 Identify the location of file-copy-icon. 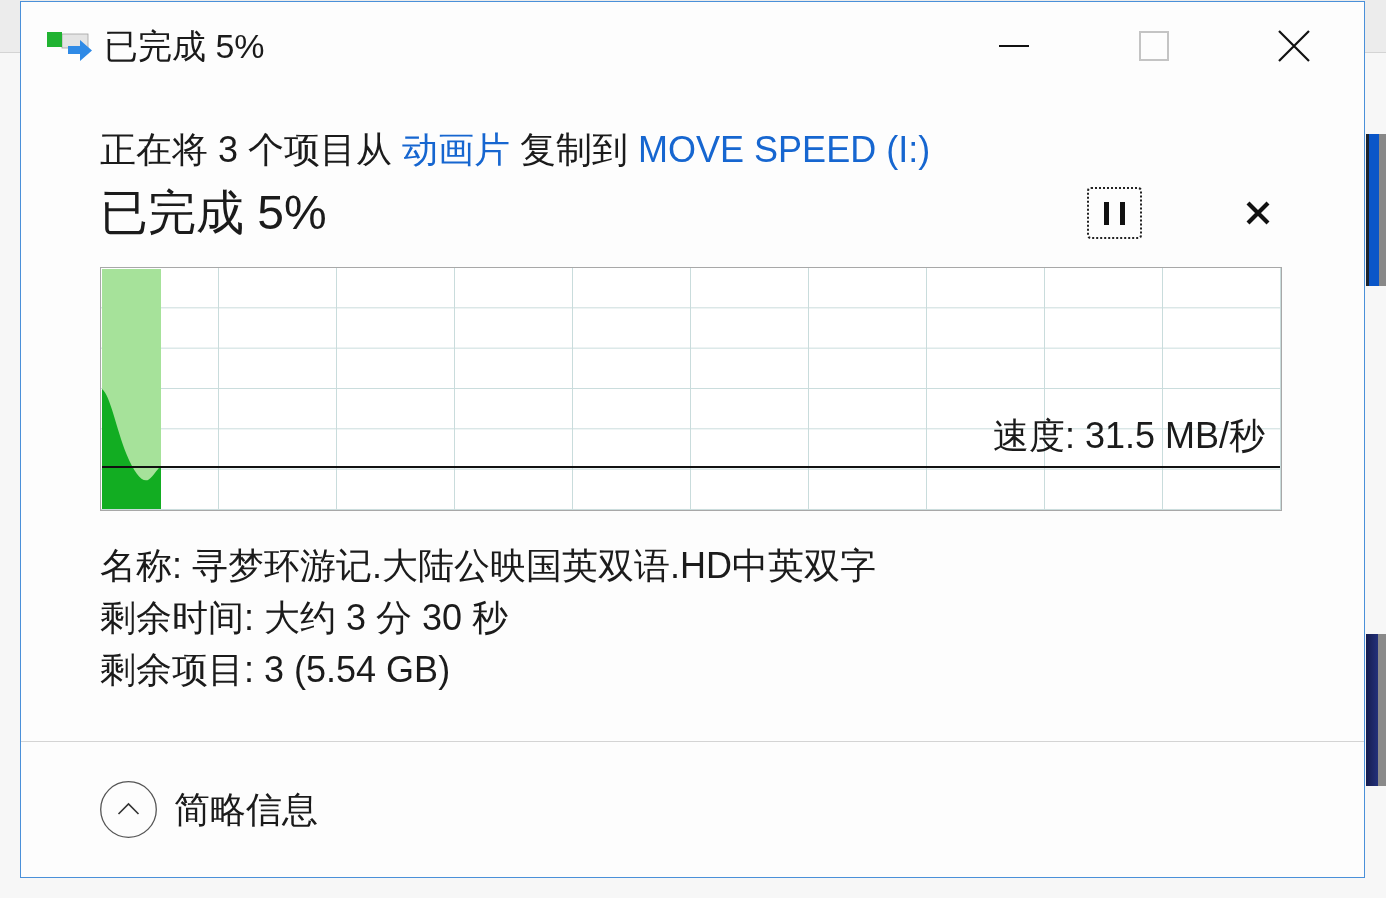
(70, 46).